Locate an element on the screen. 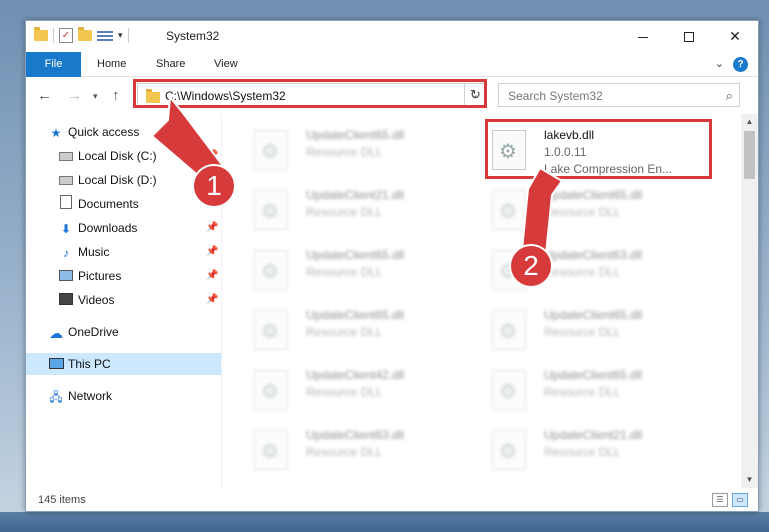 Image resolution: width=769 pixels, height=532 pixels. network-icon: 🖧 is located at coordinates (56, 396).